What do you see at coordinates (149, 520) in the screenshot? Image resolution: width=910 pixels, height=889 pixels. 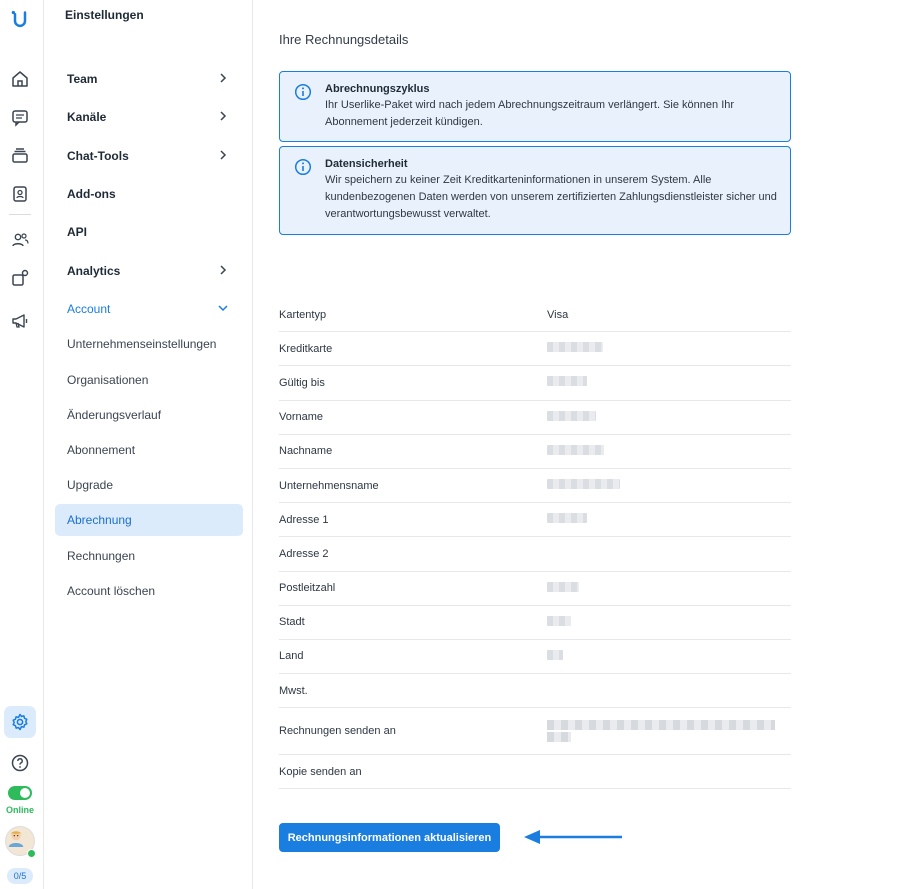 I see `subnav-abrechnung: Abrechnung` at bounding box center [149, 520].